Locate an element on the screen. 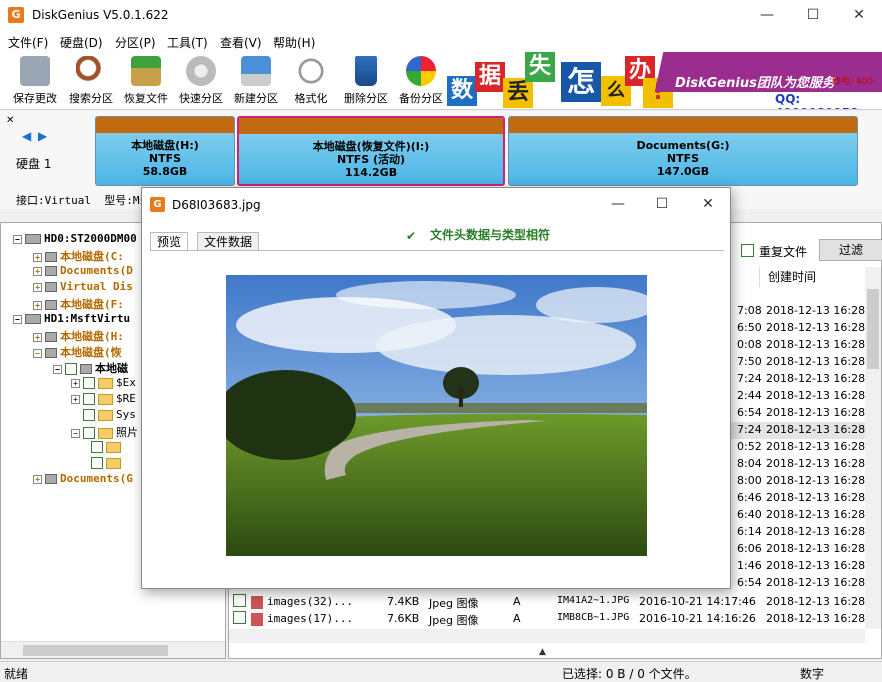  new-partition-icon is located at coordinates (256, 71).